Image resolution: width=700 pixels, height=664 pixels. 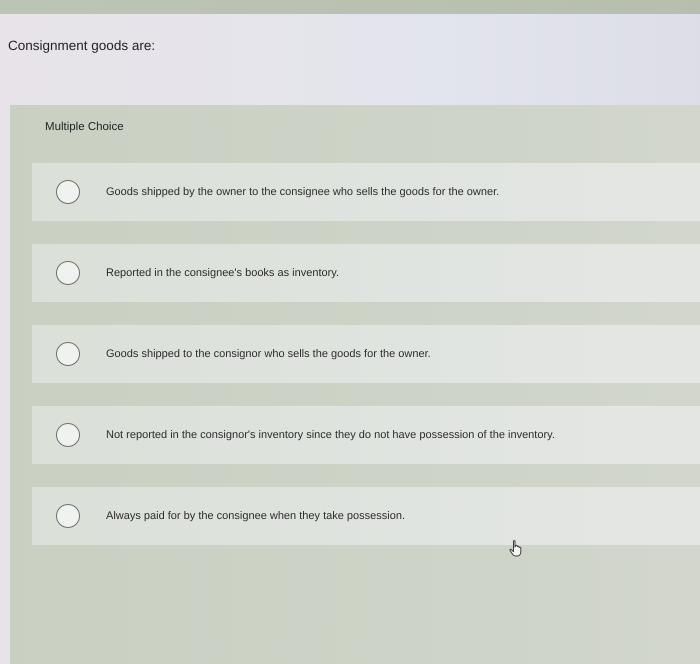 I want to click on option-text: Not reported in the consignor's inventory since they do not have possession of the inventory., so click(x=330, y=435).